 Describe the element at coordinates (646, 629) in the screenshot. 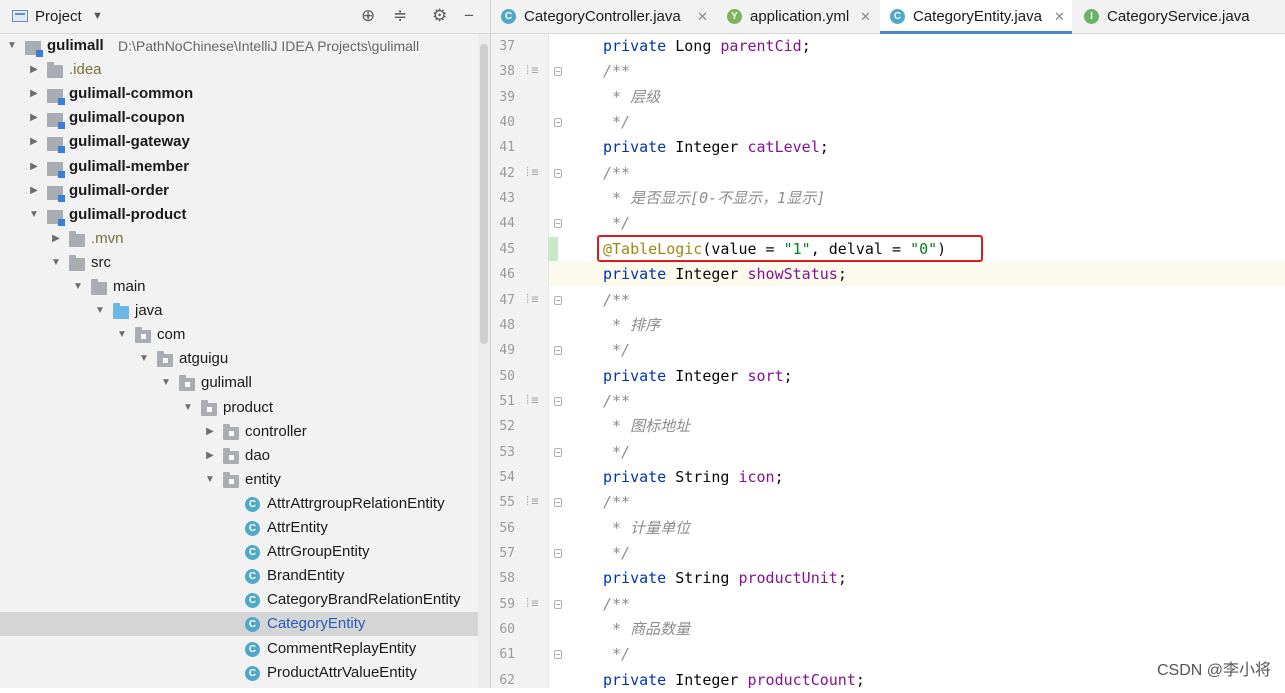

I see `code-line: * 商品数量` at that location.